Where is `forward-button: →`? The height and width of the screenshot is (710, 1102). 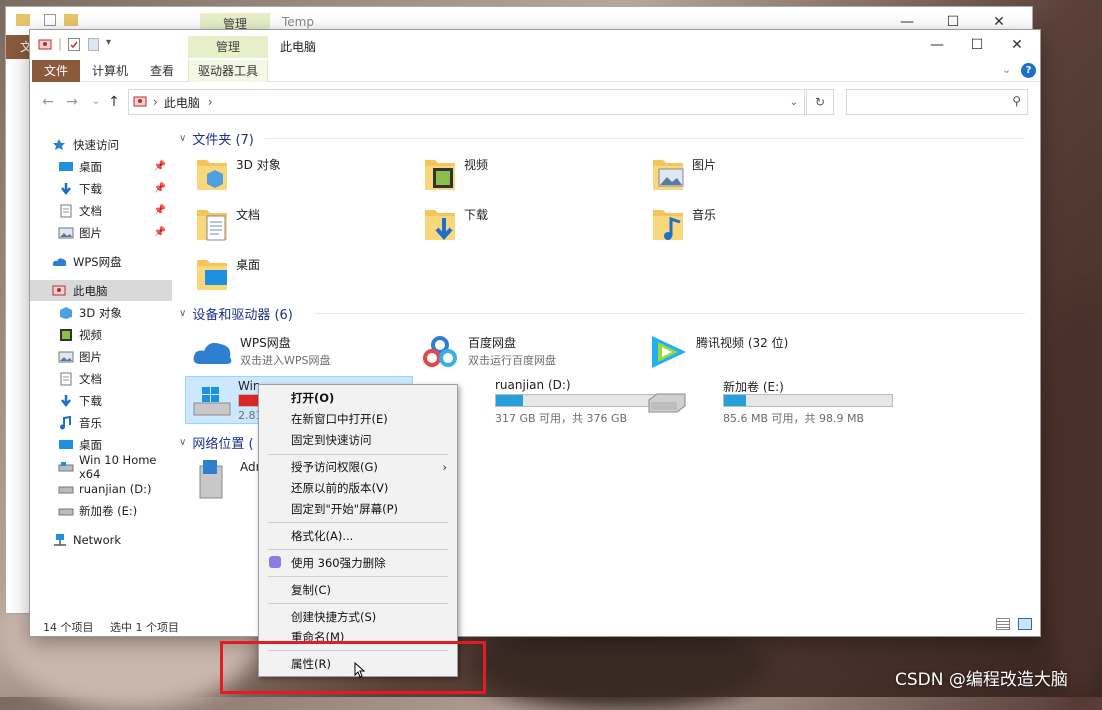 forward-button: → is located at coordinates (72, 102).